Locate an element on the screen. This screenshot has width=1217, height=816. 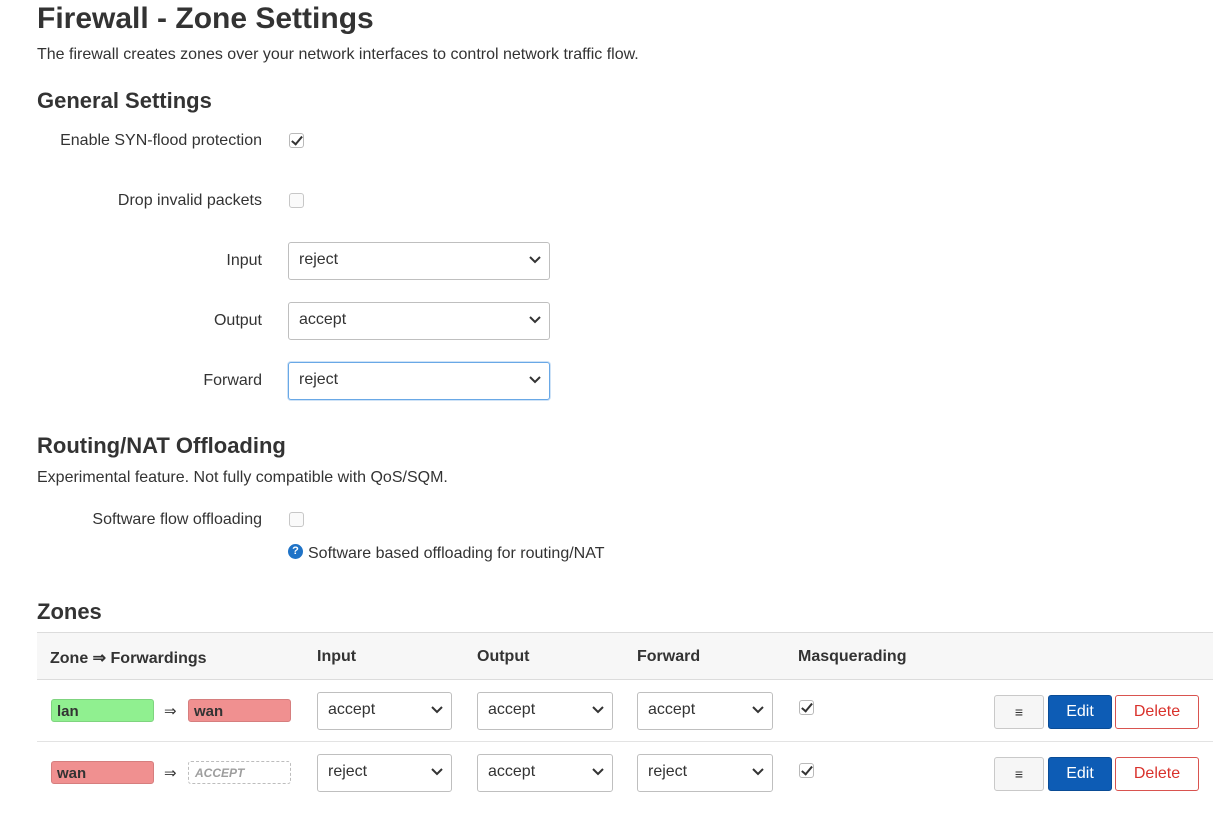
zones-heading: Zones is located at coordinates (69, 611).